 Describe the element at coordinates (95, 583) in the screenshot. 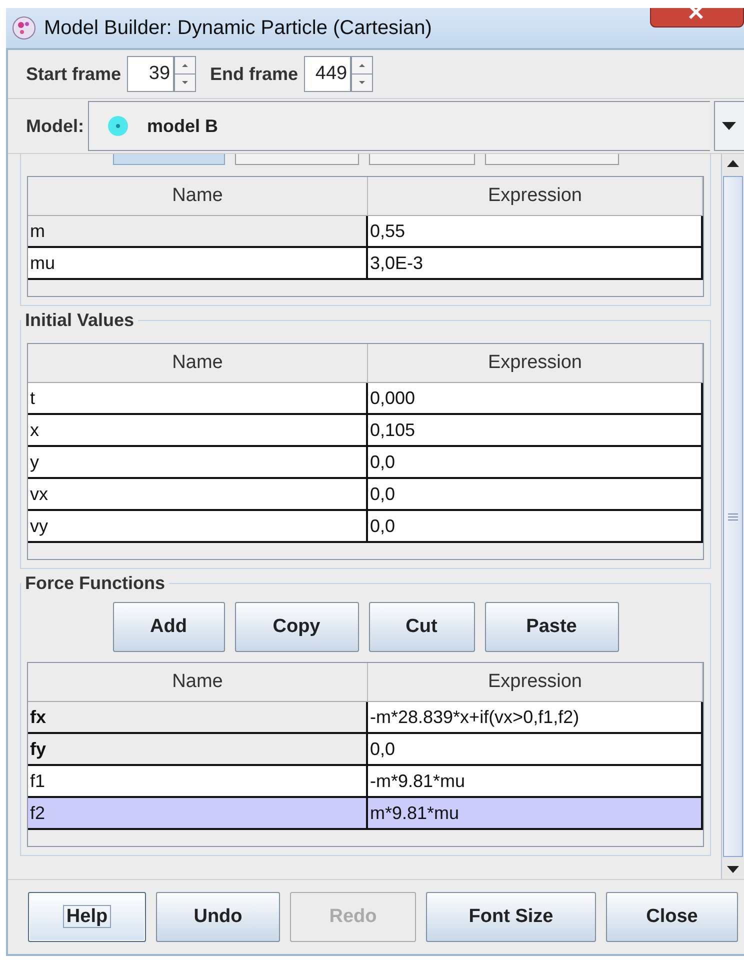

I see `section-title: Force Functions` at that location.